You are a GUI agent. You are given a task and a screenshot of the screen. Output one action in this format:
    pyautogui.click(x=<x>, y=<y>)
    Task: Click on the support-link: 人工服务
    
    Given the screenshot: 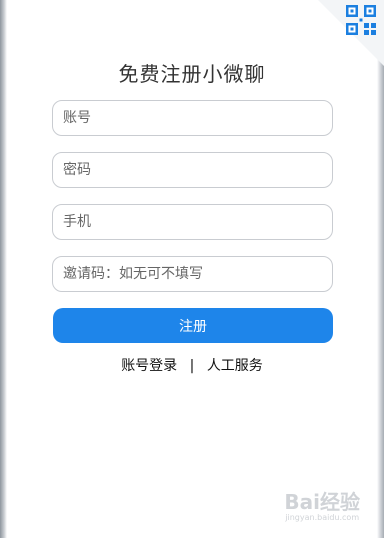 What is the action you would take?
    pyautogui.click(x=235, y=366)
    